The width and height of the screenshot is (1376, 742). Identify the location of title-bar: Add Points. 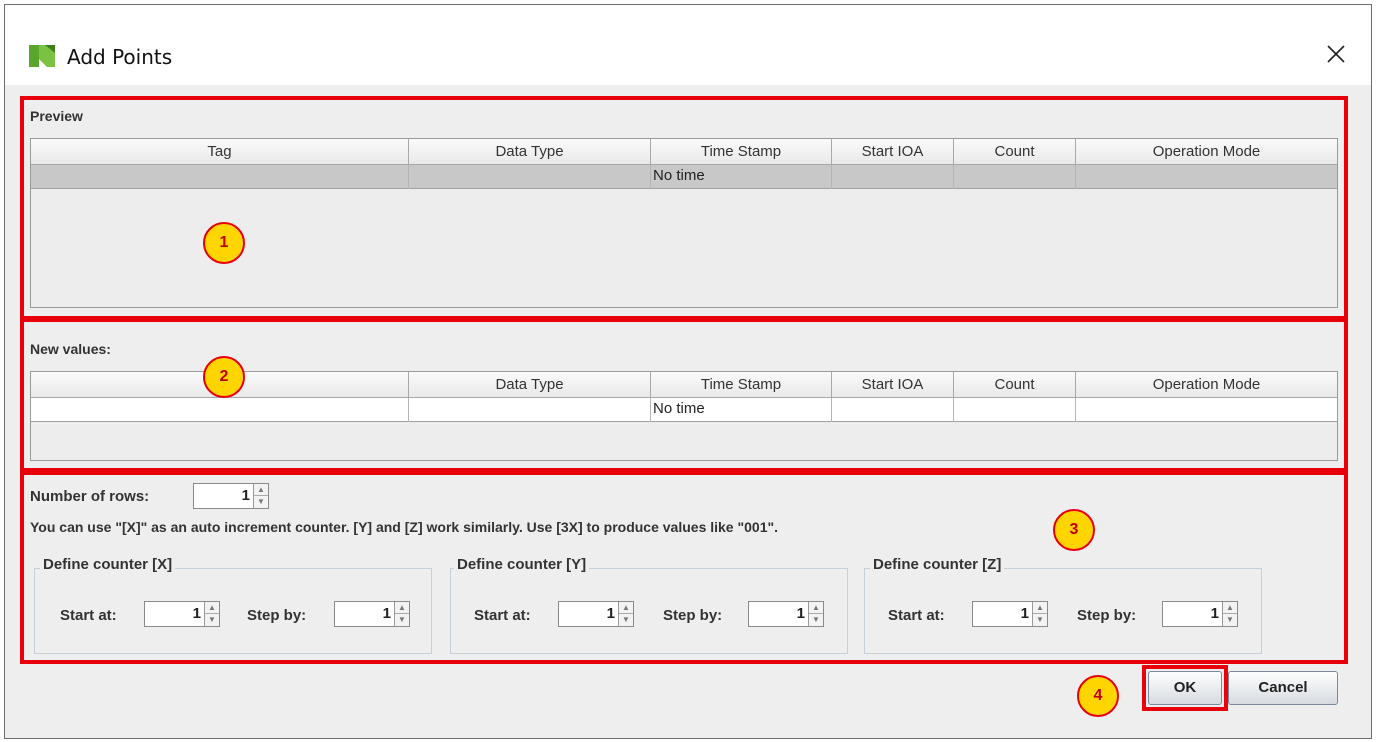
(688, 45).